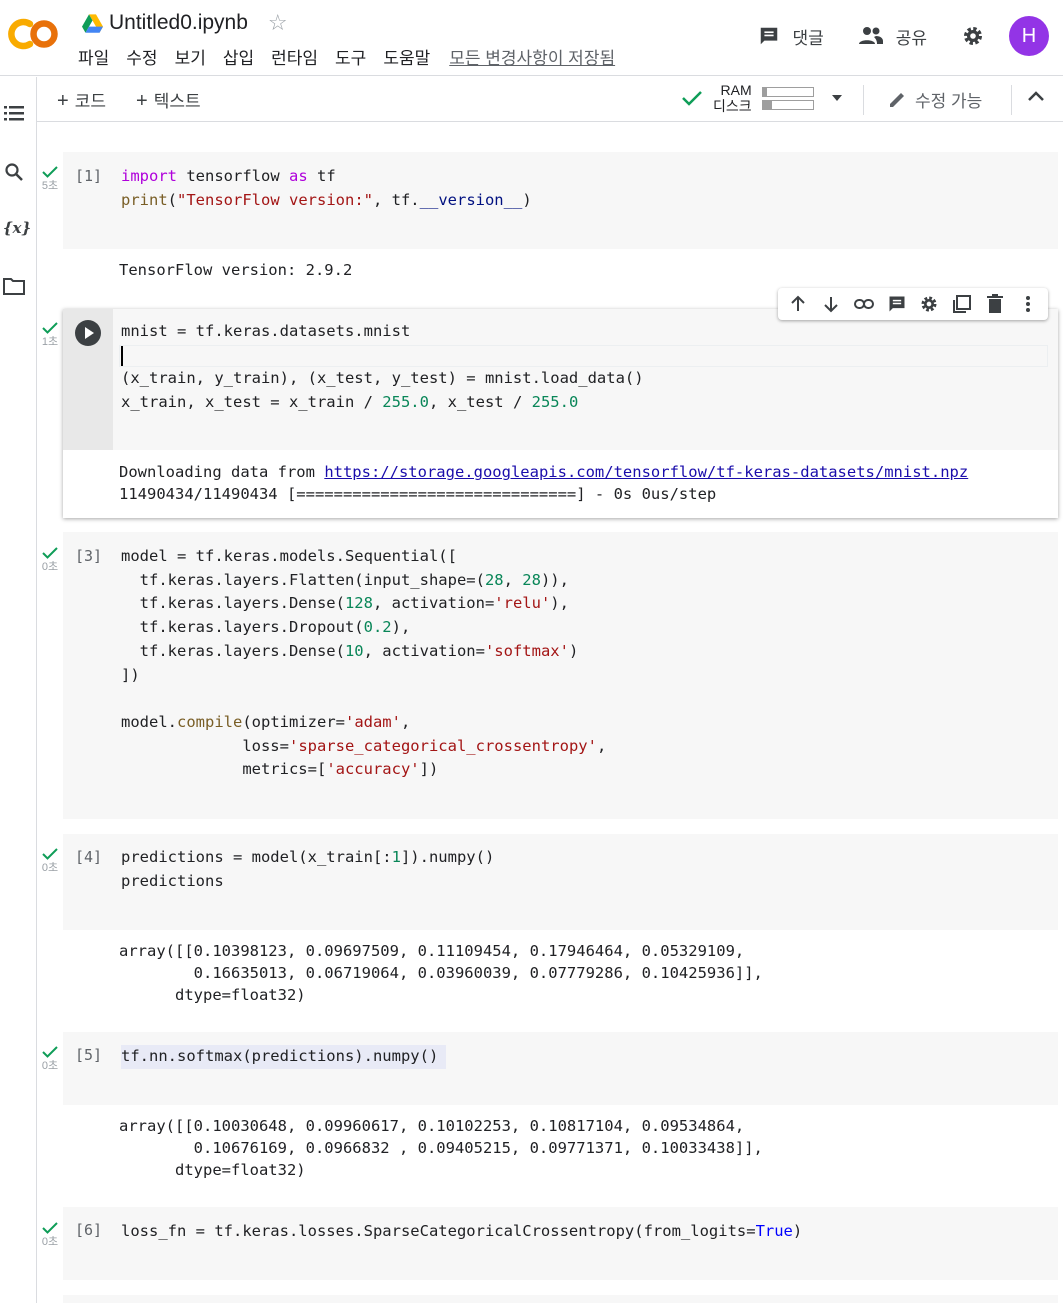 The image size is (1063, 1303). I want to click on caret-down-icon, so click(837, 98).